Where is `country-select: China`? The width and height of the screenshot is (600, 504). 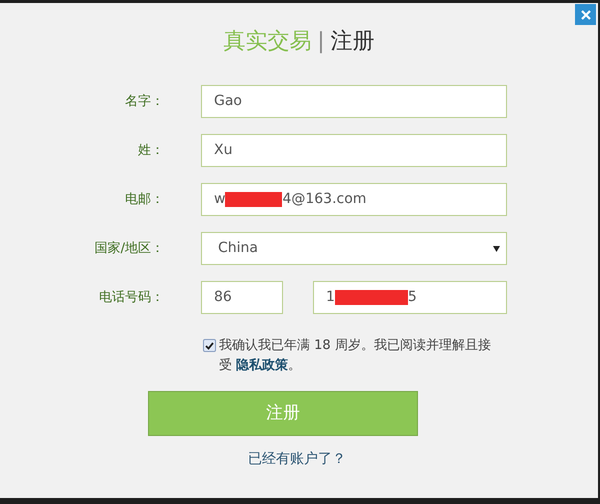
country-select: China is located at coordinates (354, 248).